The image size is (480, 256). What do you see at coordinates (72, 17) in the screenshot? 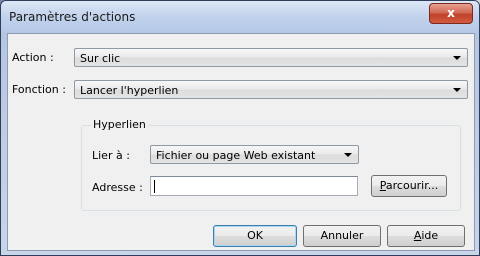
I see `window-title: Paramètres d'actions` at bounding box center [72, 17].